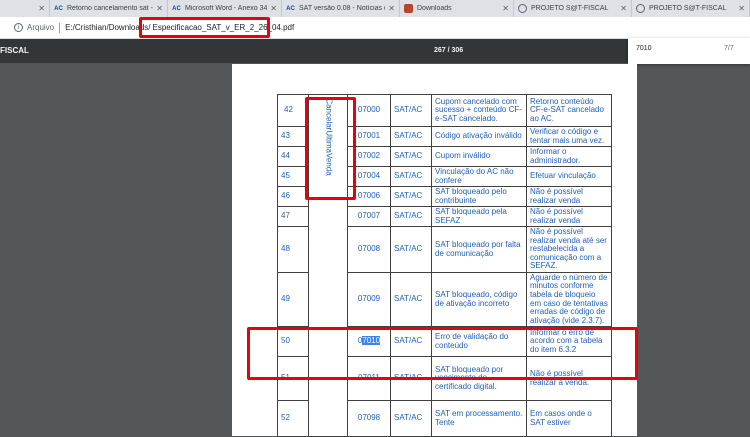  Describe the element at coordinates (369, 110) in the screenshot. I see `return-code: 07000` at that location.